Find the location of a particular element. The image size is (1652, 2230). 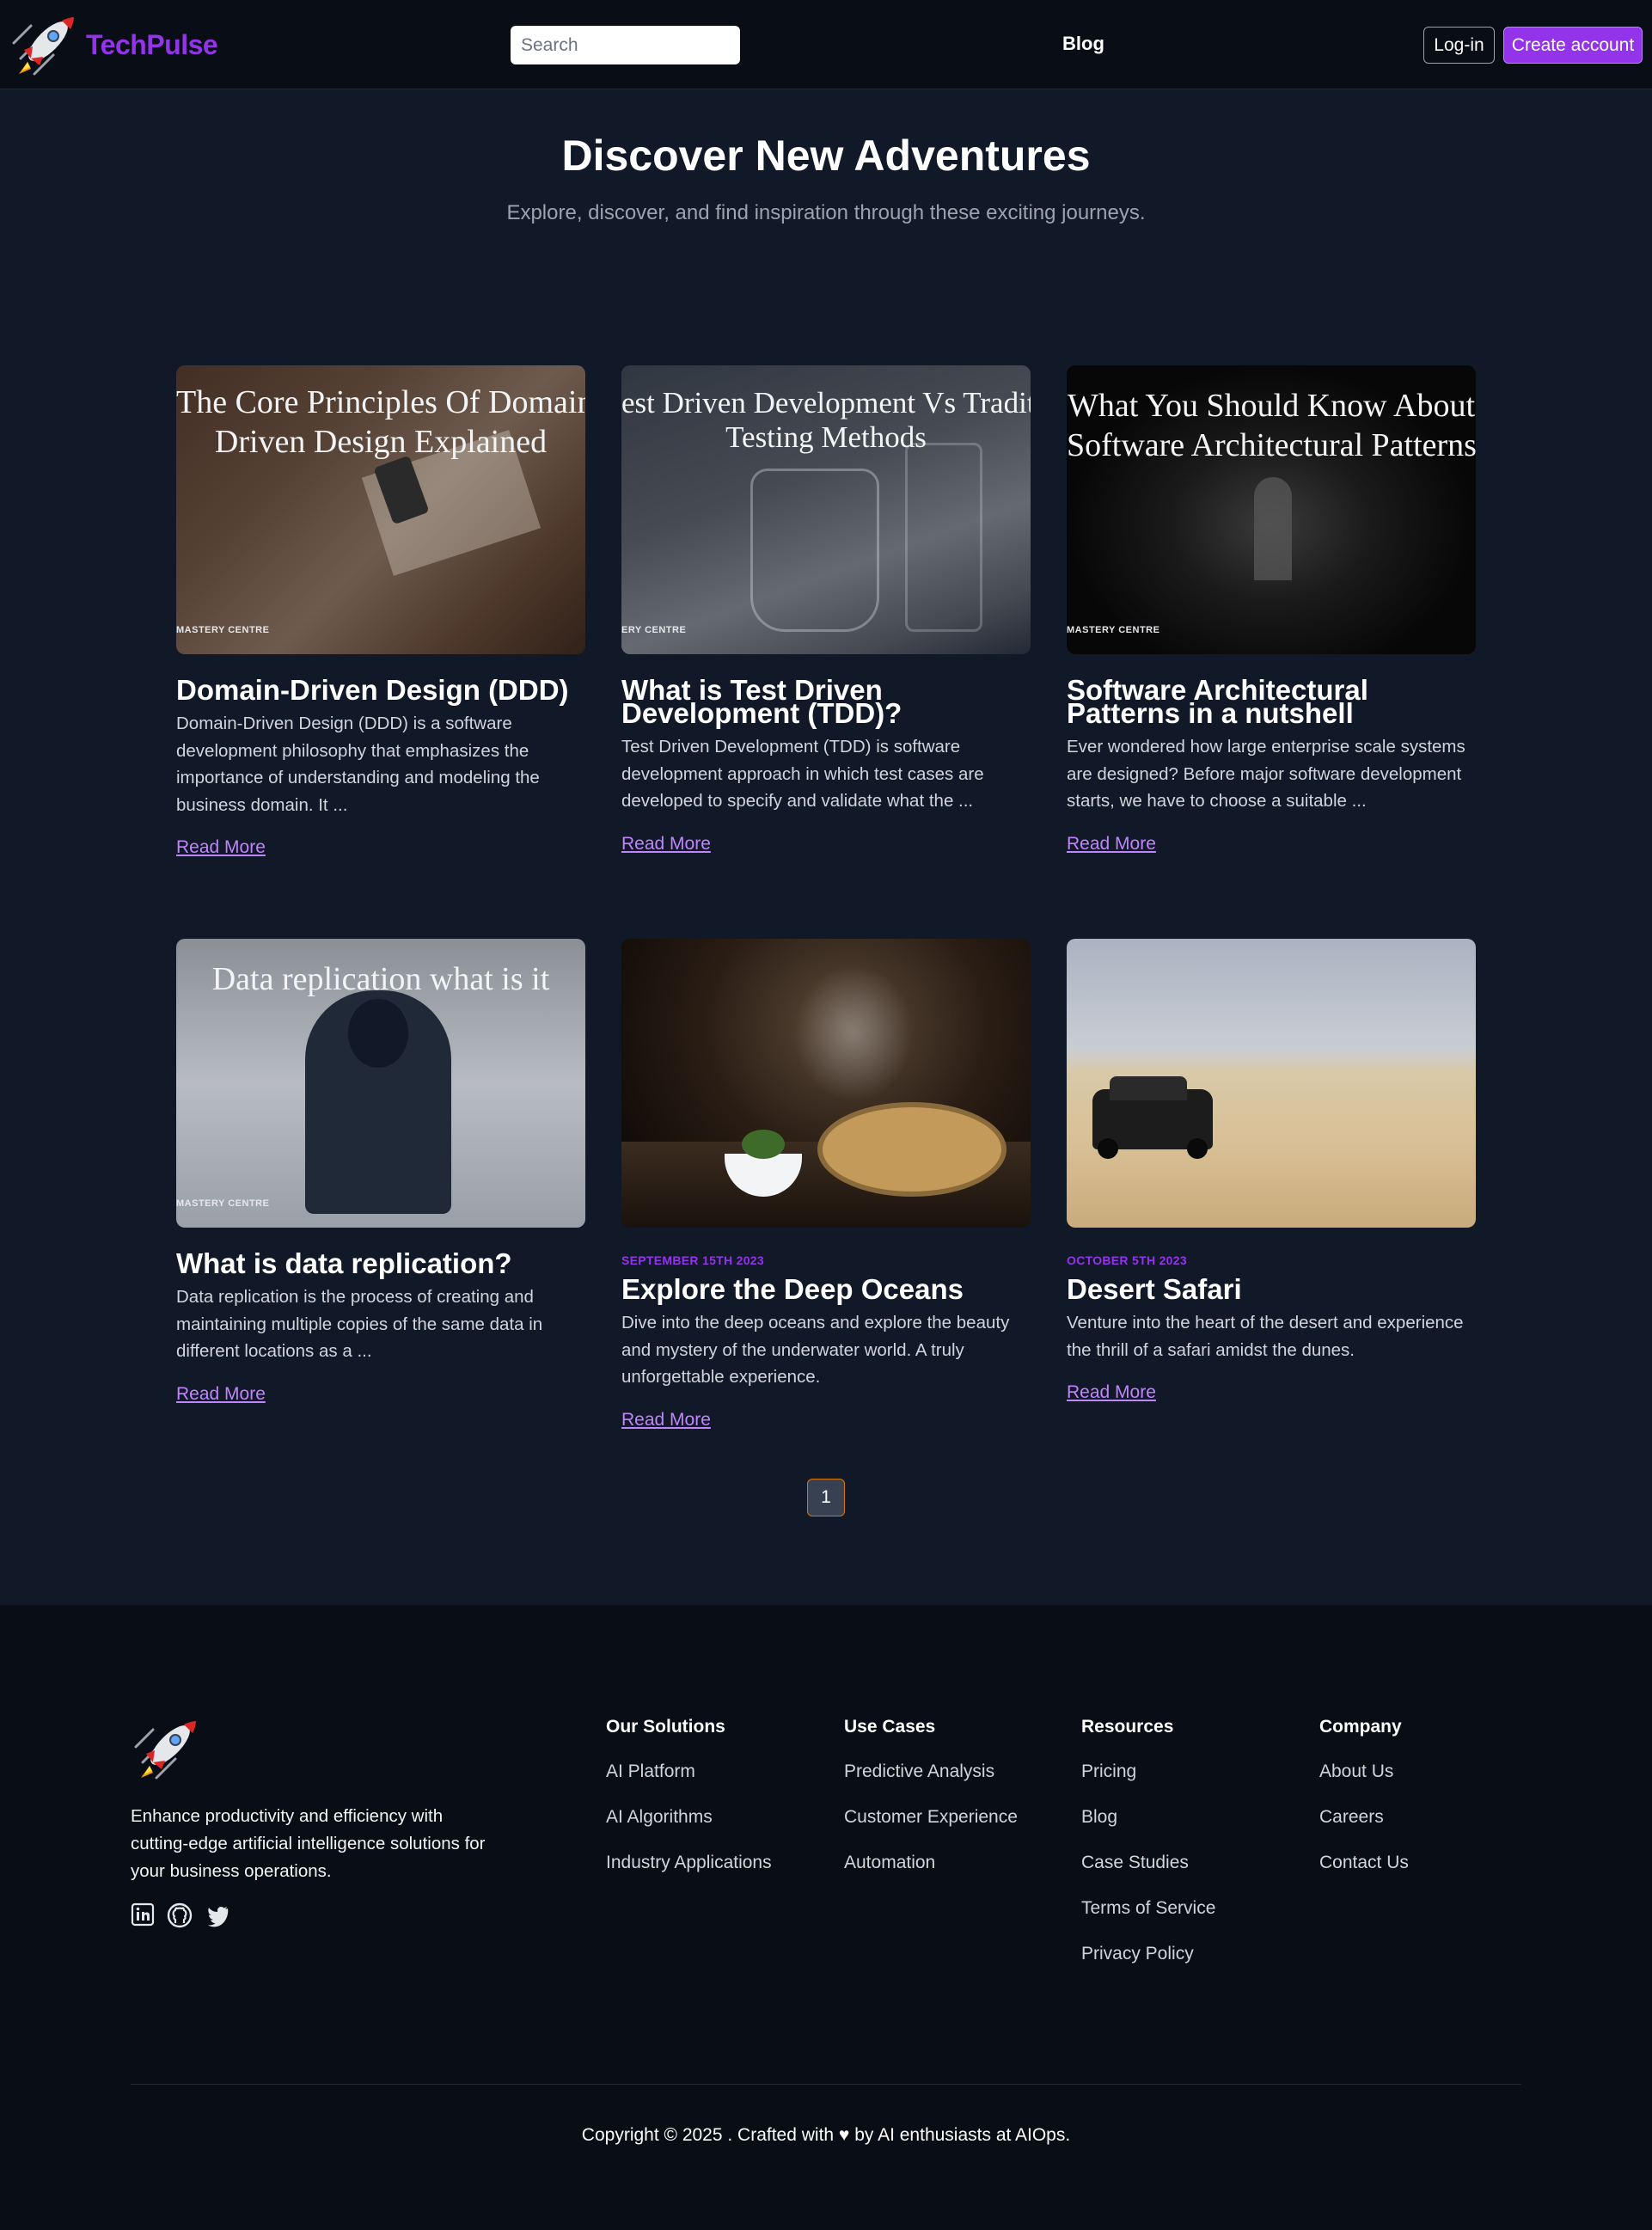

site-header: TechPulse Blog Log-in Create account is located at coordinates (826, 44).